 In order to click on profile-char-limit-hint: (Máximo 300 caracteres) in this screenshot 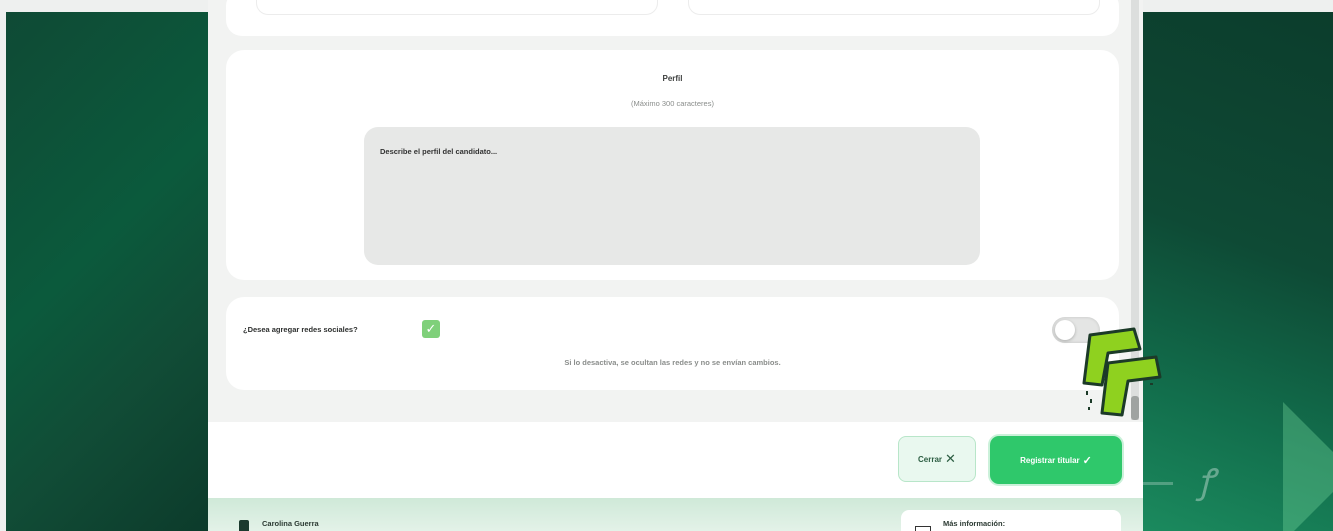, I will do `click(672, 103)`.